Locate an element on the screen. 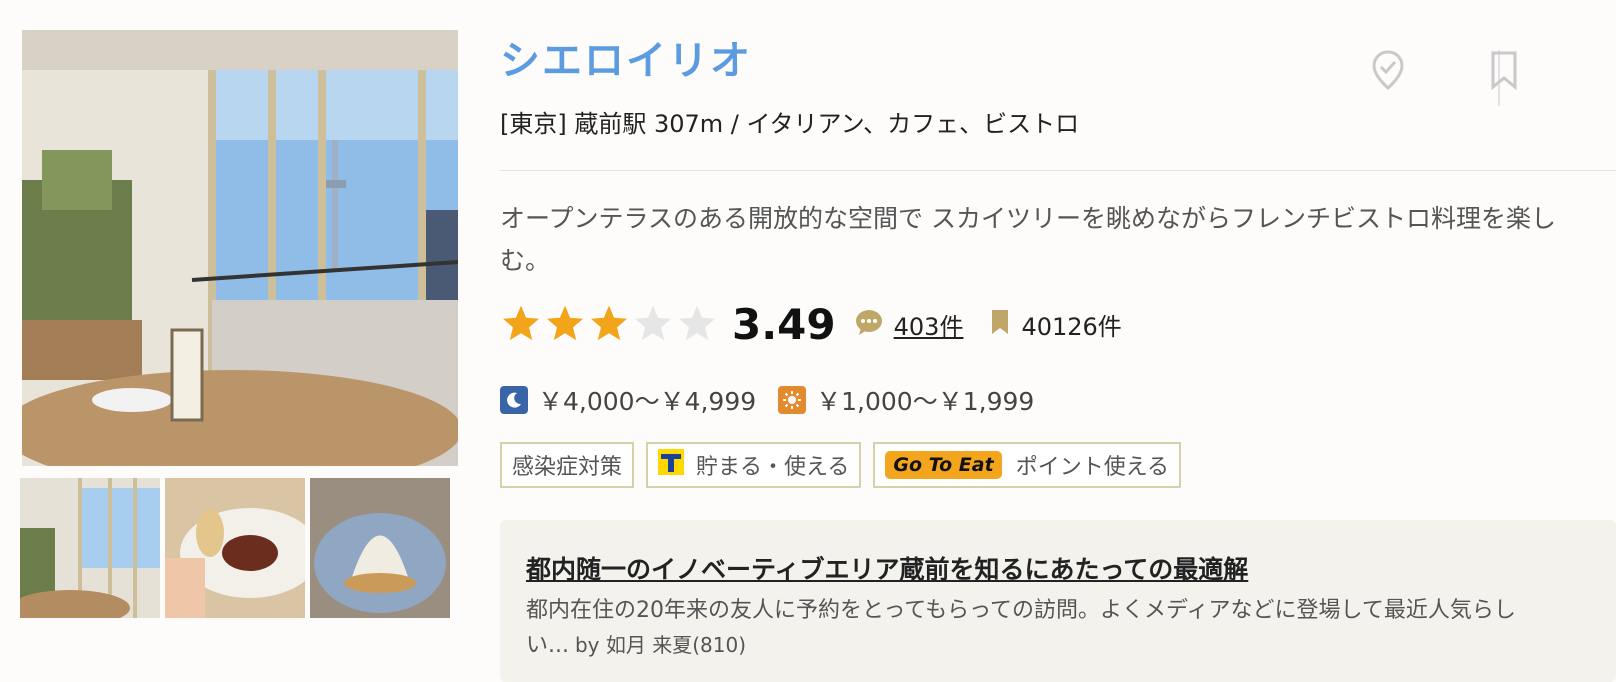  budget-row: ￥4,000～￥4,999 ￥1,000～￥1,999 is located at coordinates (778, 400).